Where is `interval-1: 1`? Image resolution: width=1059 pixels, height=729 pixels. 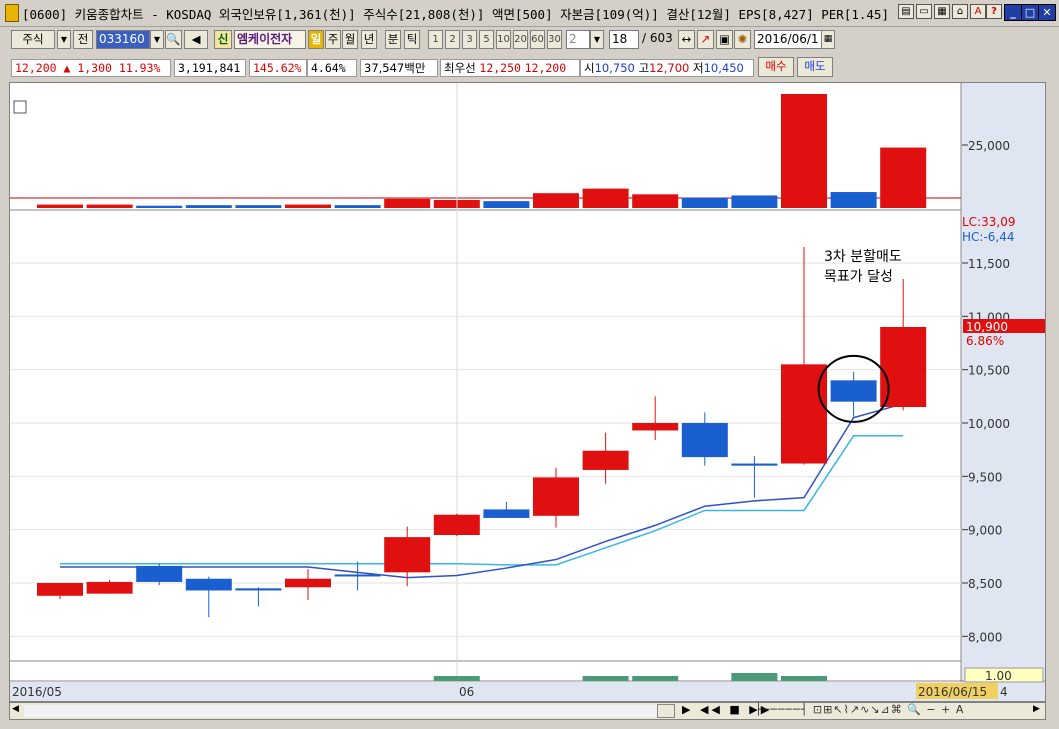
interval-1: 1 is located at coordinates (435, 39).